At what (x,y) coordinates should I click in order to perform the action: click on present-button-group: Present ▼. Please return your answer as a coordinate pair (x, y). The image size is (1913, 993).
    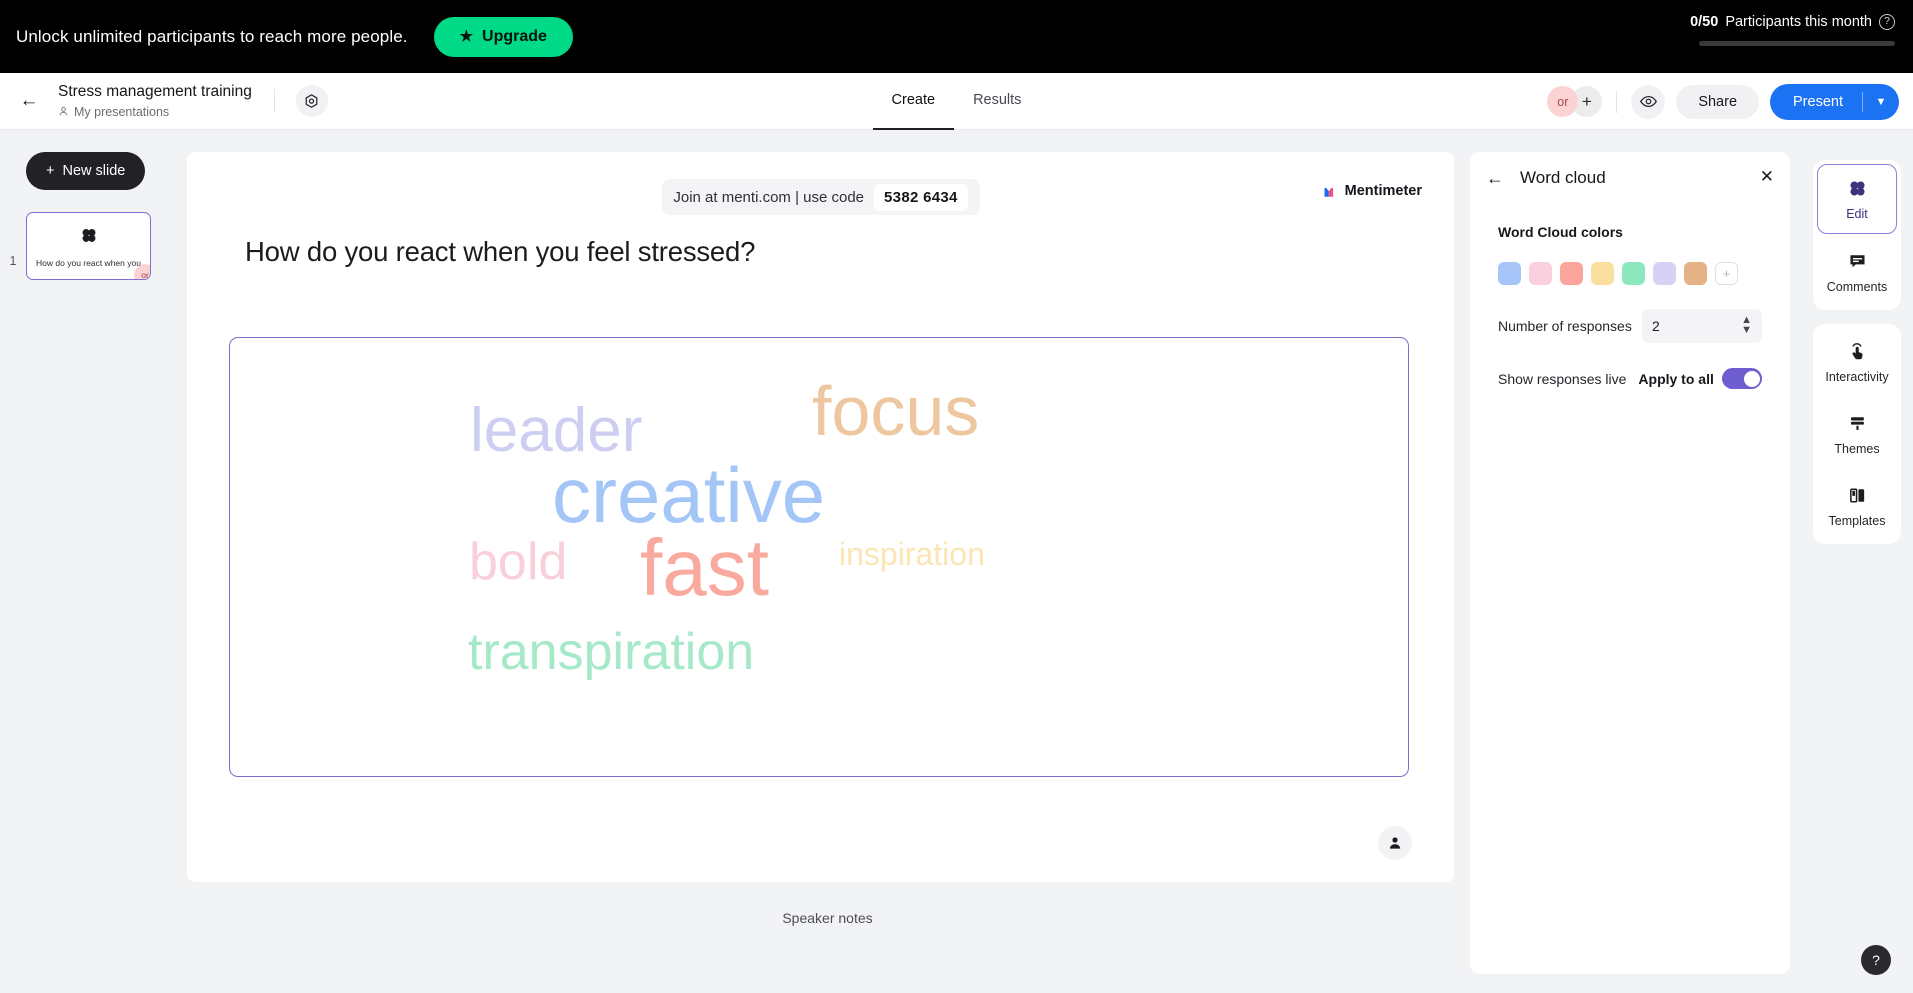
    Looking at the image, I should click on (1834, 101).